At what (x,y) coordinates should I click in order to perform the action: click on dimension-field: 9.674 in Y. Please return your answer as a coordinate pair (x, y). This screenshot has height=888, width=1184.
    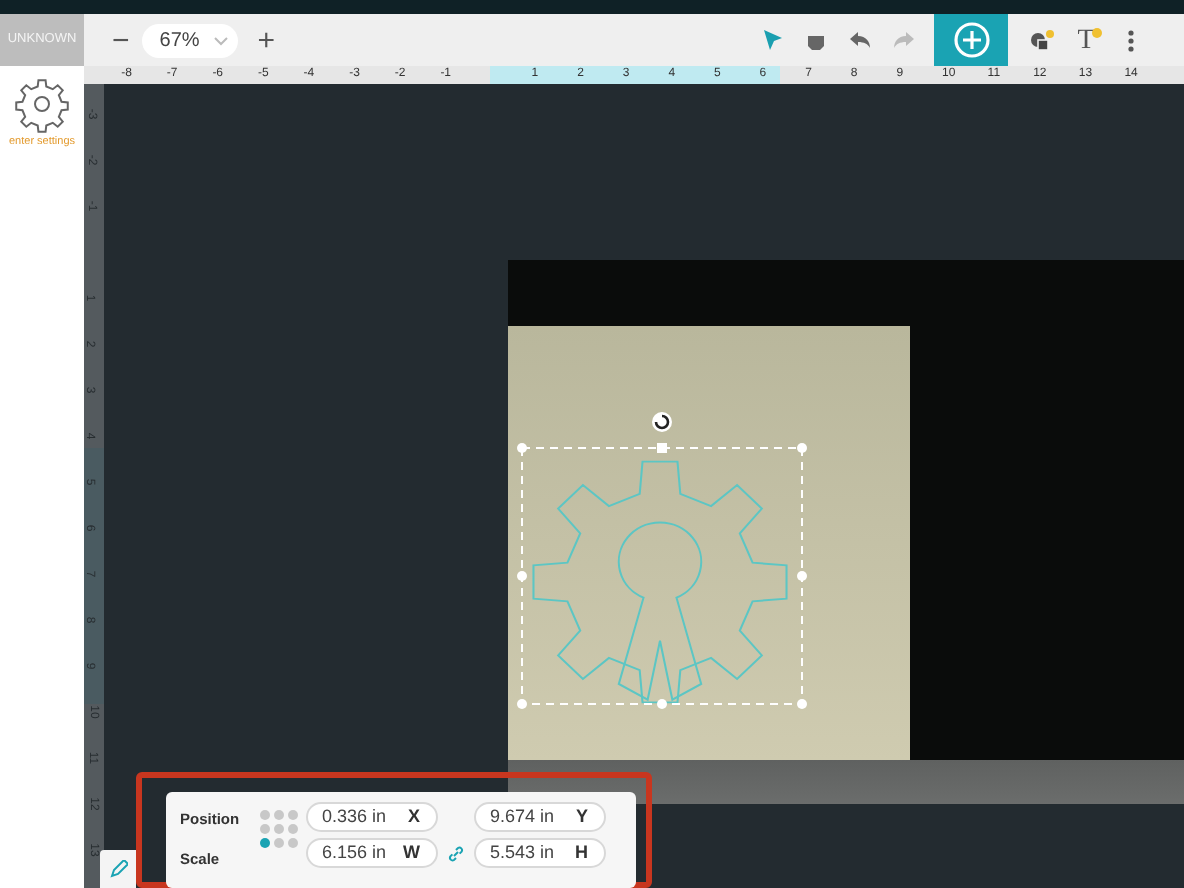
    Looking at the image, I should click on (540, 817).